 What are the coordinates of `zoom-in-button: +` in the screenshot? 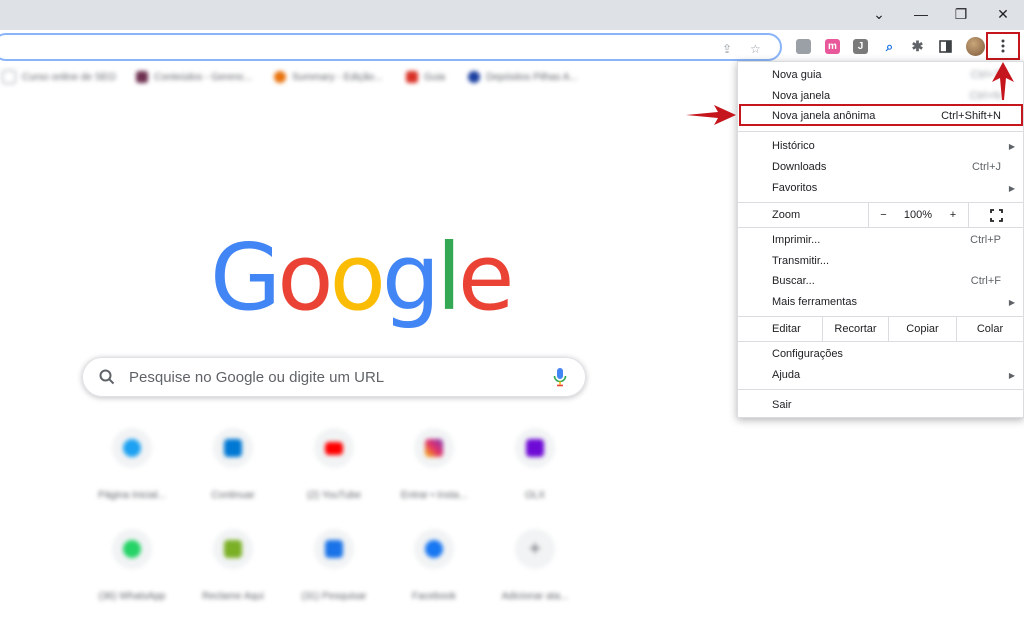 It's located at (953, 215).